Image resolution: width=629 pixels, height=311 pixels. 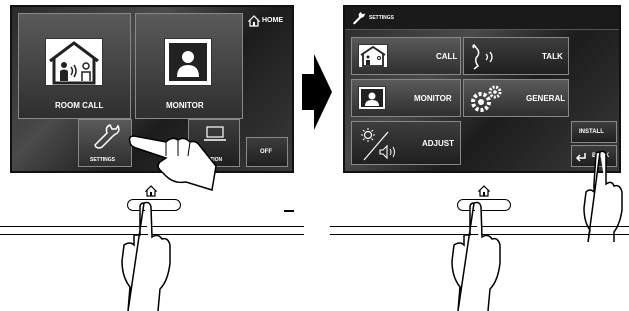 I want to click on room-call-icon-box, so click(x=74, y=62).